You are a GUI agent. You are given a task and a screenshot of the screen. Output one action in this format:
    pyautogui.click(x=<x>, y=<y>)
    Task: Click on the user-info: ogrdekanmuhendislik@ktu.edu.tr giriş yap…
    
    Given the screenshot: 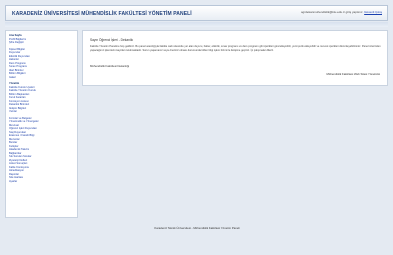 What is the action you would take?
    pyautogui.click(x=341, y=12)
    